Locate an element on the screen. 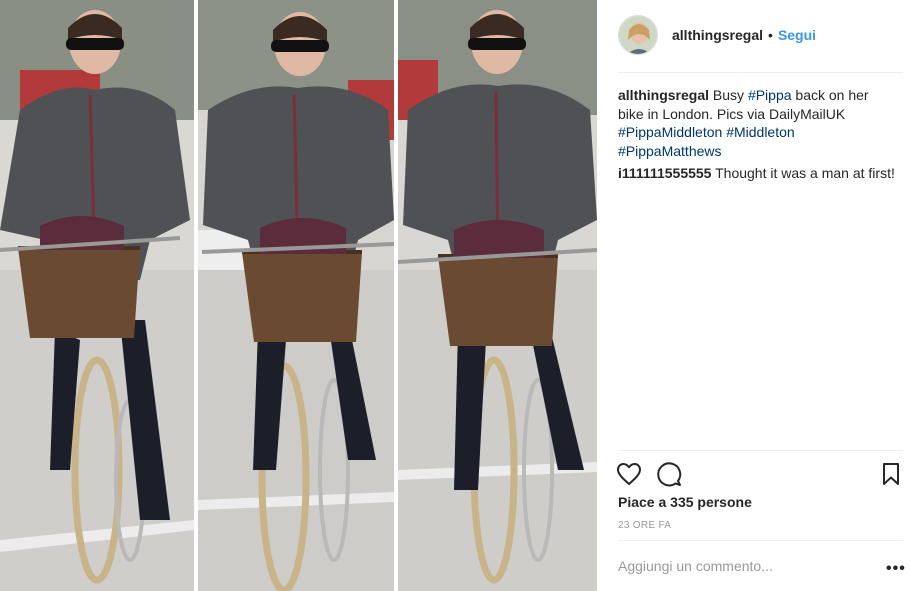 The height and width of the screenshot is (591, 910). post-timestamp: 23 ORE FA is located at coordinates (645, 525).